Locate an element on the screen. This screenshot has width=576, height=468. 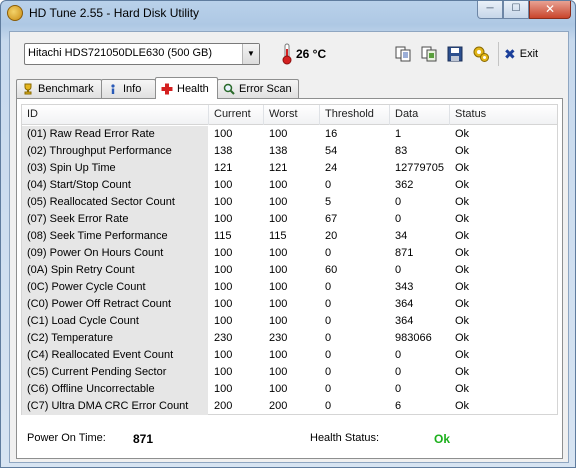
attribute-id: (07) Seek Error Rate is located at coordinates (78, 219).